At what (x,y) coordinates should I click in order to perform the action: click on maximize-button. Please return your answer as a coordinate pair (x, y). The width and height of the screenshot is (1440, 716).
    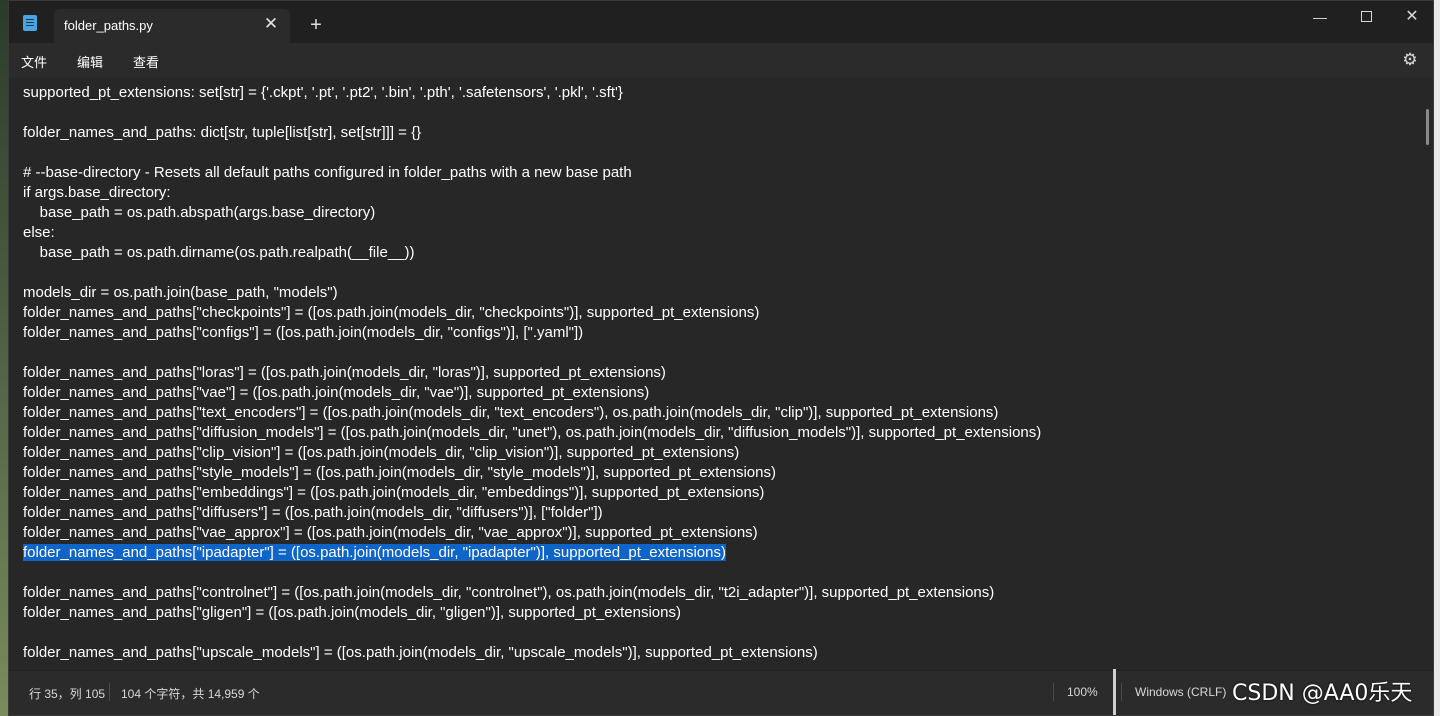
    Looking at the image, I should click on (1366, 17).